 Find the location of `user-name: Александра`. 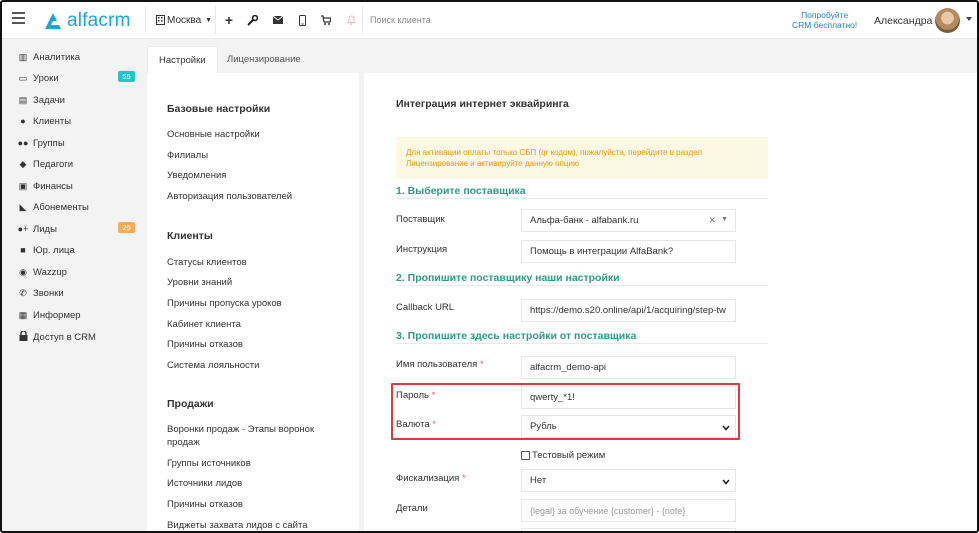

user-name: Александра is located at coordinates (903, 21).